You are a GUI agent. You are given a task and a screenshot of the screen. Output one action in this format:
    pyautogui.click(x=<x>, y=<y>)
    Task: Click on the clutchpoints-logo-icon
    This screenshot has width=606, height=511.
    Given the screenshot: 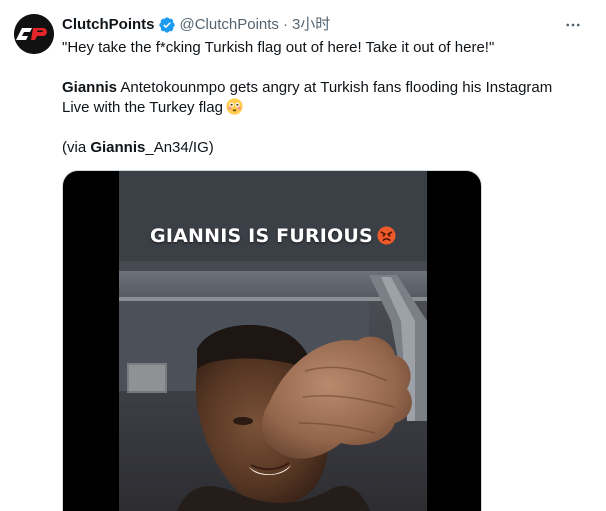 What is the action you would take?
    pyautogui.click(x=34, y=34)
    